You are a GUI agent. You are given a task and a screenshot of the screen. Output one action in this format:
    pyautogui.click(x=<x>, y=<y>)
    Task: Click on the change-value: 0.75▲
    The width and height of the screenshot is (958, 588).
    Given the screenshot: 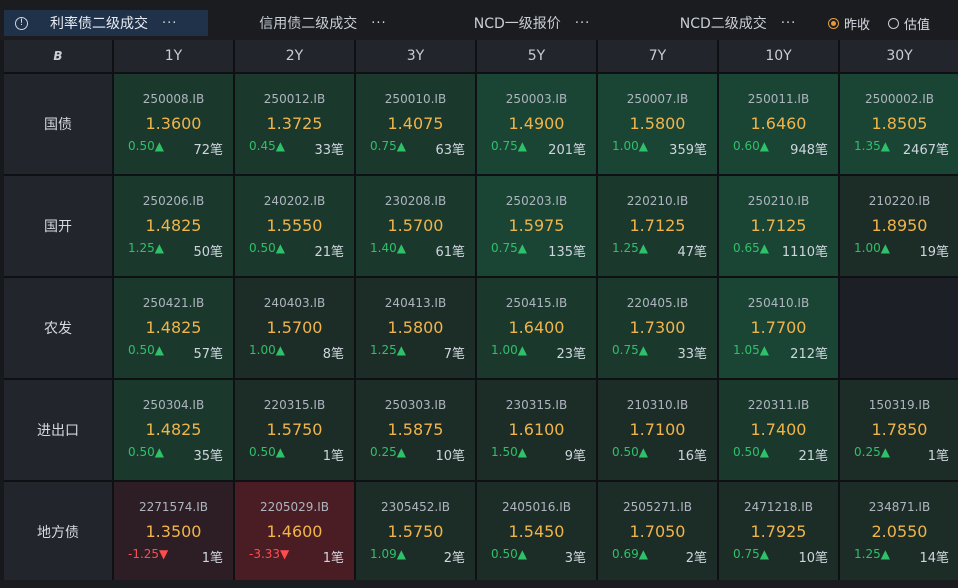 What is the action you would take?
    pyautogui.click(x=388, y=146)
    